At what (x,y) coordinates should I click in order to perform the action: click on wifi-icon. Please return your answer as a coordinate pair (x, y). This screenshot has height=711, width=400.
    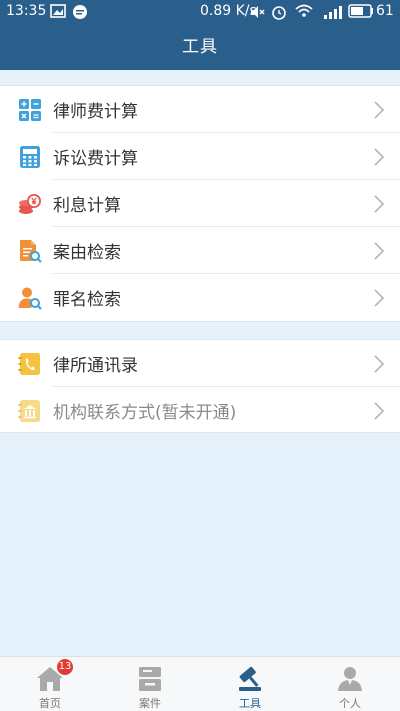
    Looking at the image, I should click on (304, 10).